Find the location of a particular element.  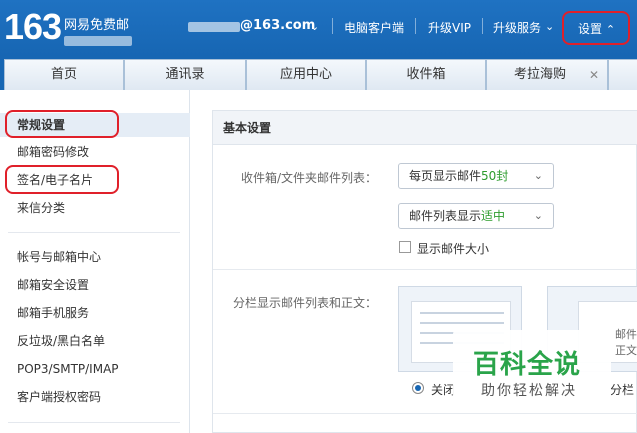

highlight-general-settings is located at coordinates (62, 124).